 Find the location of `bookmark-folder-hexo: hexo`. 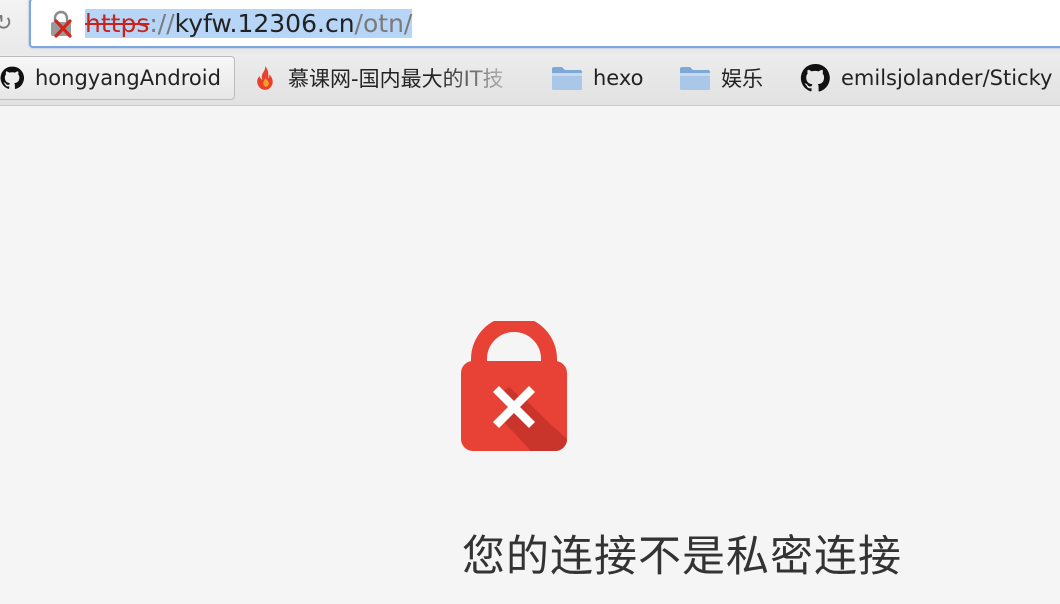

bookmark-folder-hexo: hexo is located at coordinates (597, 78).